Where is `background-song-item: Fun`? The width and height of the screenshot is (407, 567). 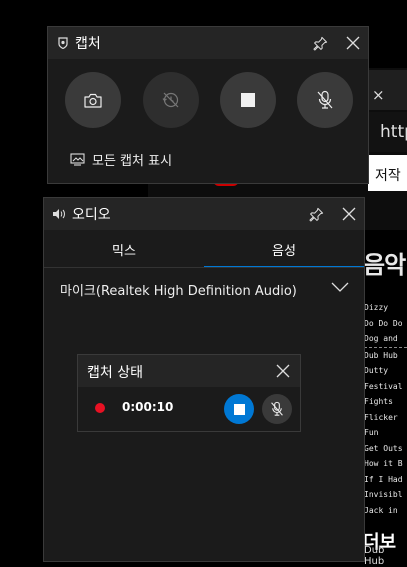
background-song-item: Fun is located at coordinates (385, 433).